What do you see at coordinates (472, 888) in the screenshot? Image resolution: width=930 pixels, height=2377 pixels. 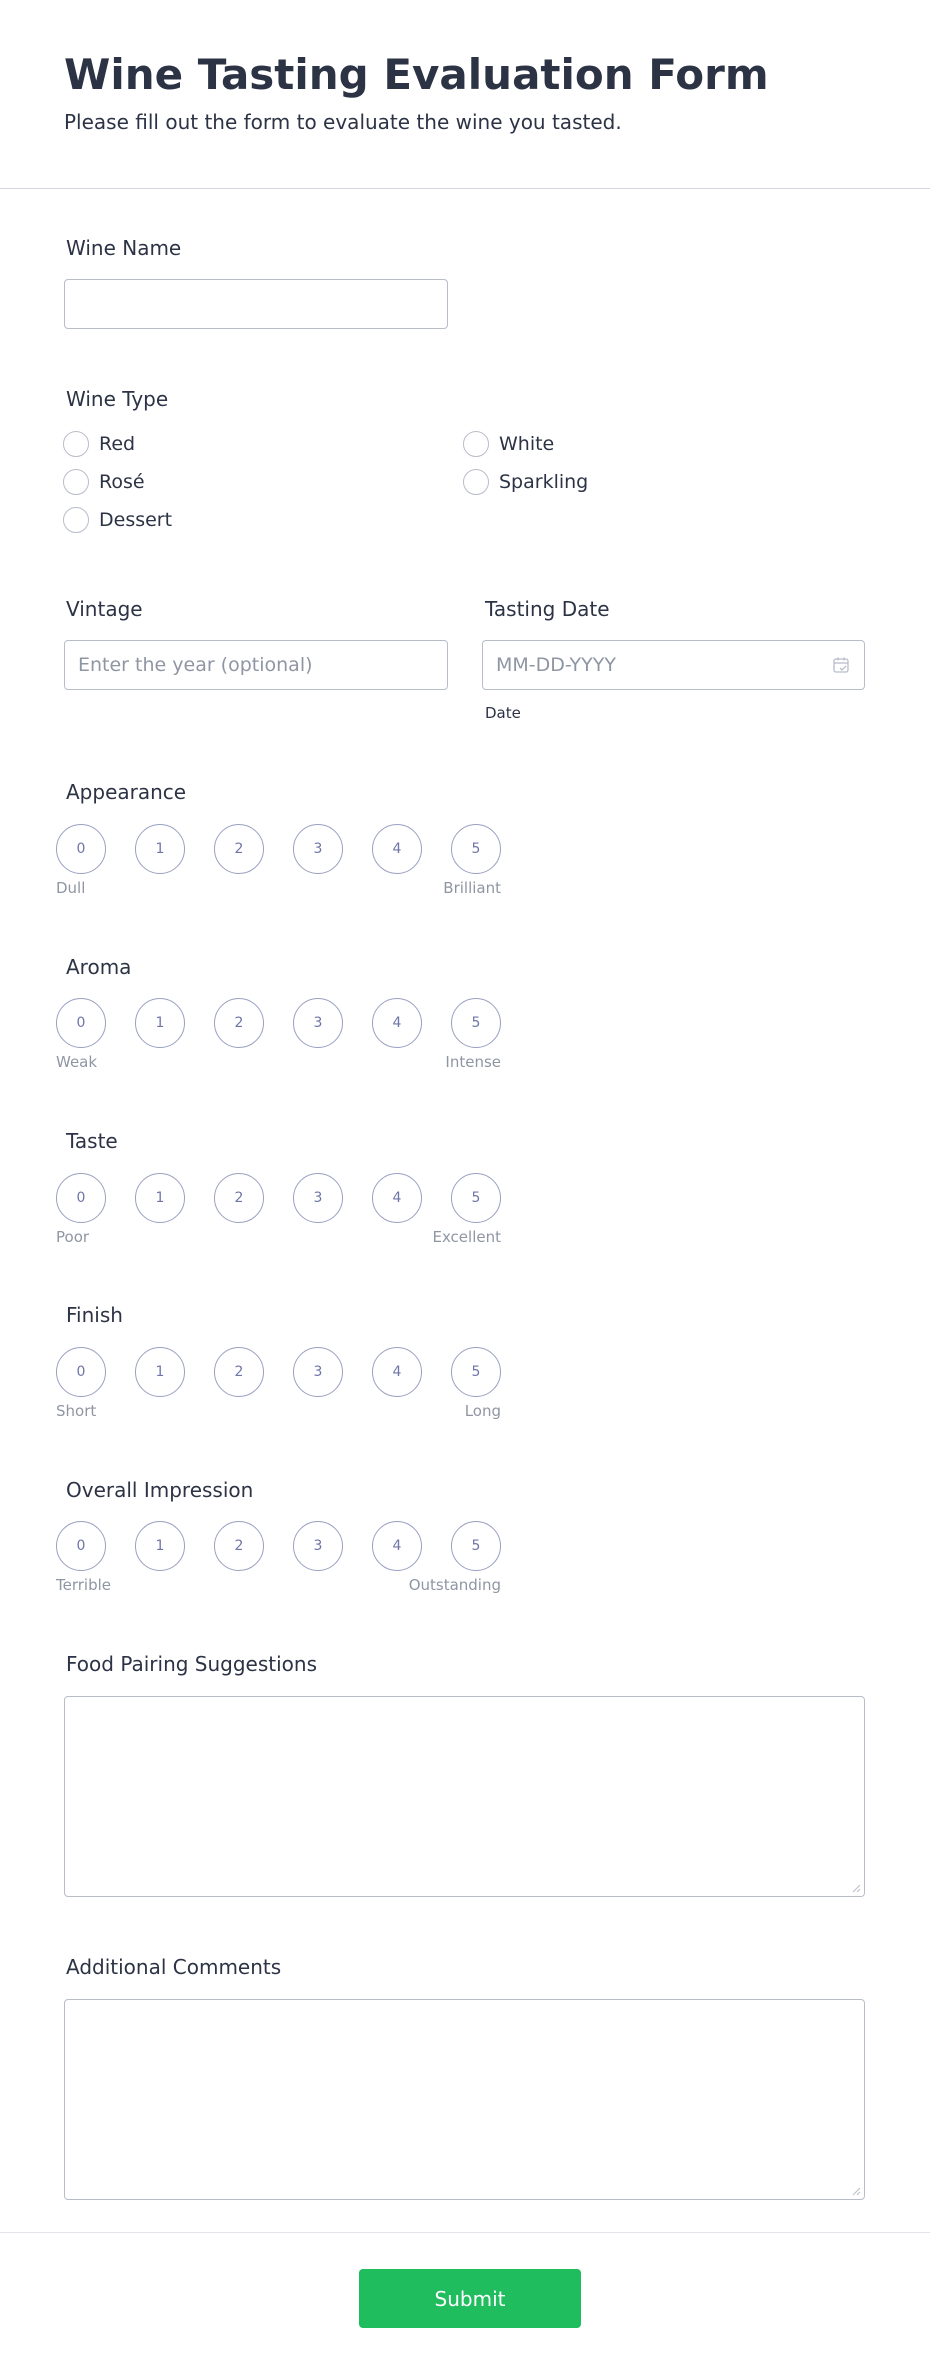 I see `appearance-high-caption: Brilliant` at bounding box center [472, 888].